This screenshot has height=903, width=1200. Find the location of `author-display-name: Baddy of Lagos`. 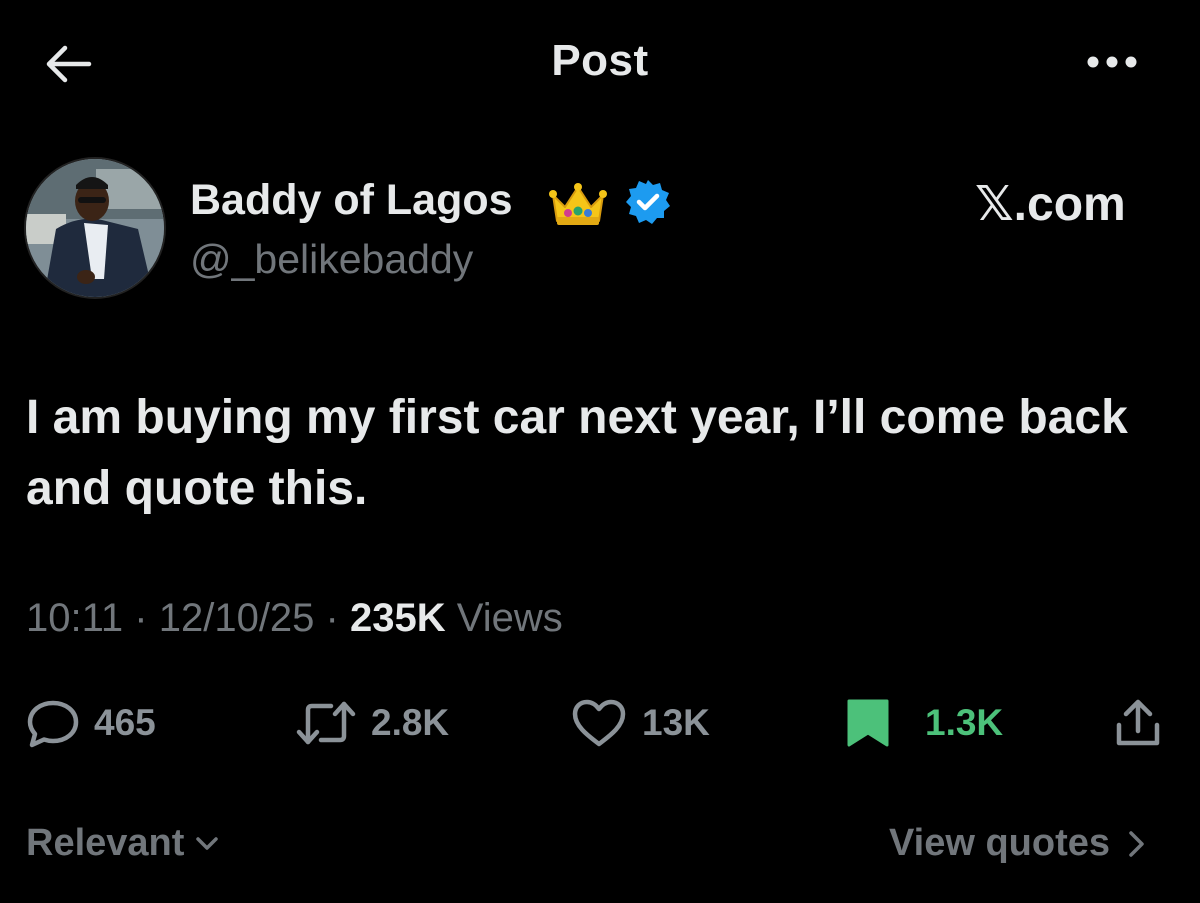

author-display-name: Baddy of Lagos is located at coordinates (351, 200).